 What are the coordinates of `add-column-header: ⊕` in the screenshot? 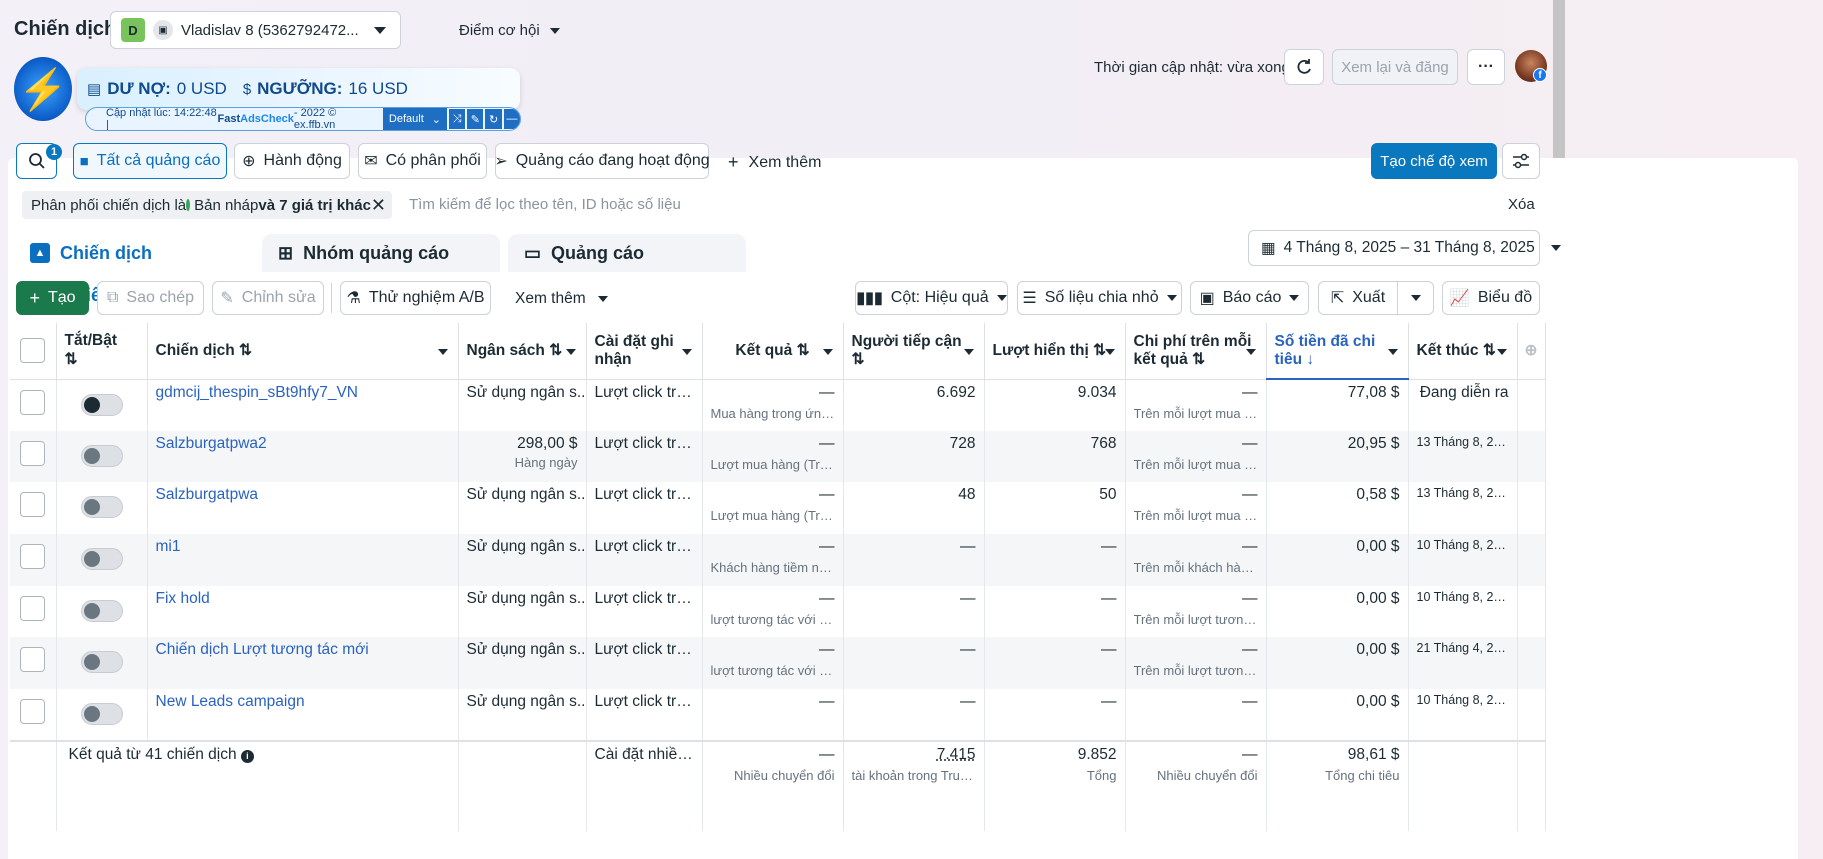 It's located at (1531, 351).